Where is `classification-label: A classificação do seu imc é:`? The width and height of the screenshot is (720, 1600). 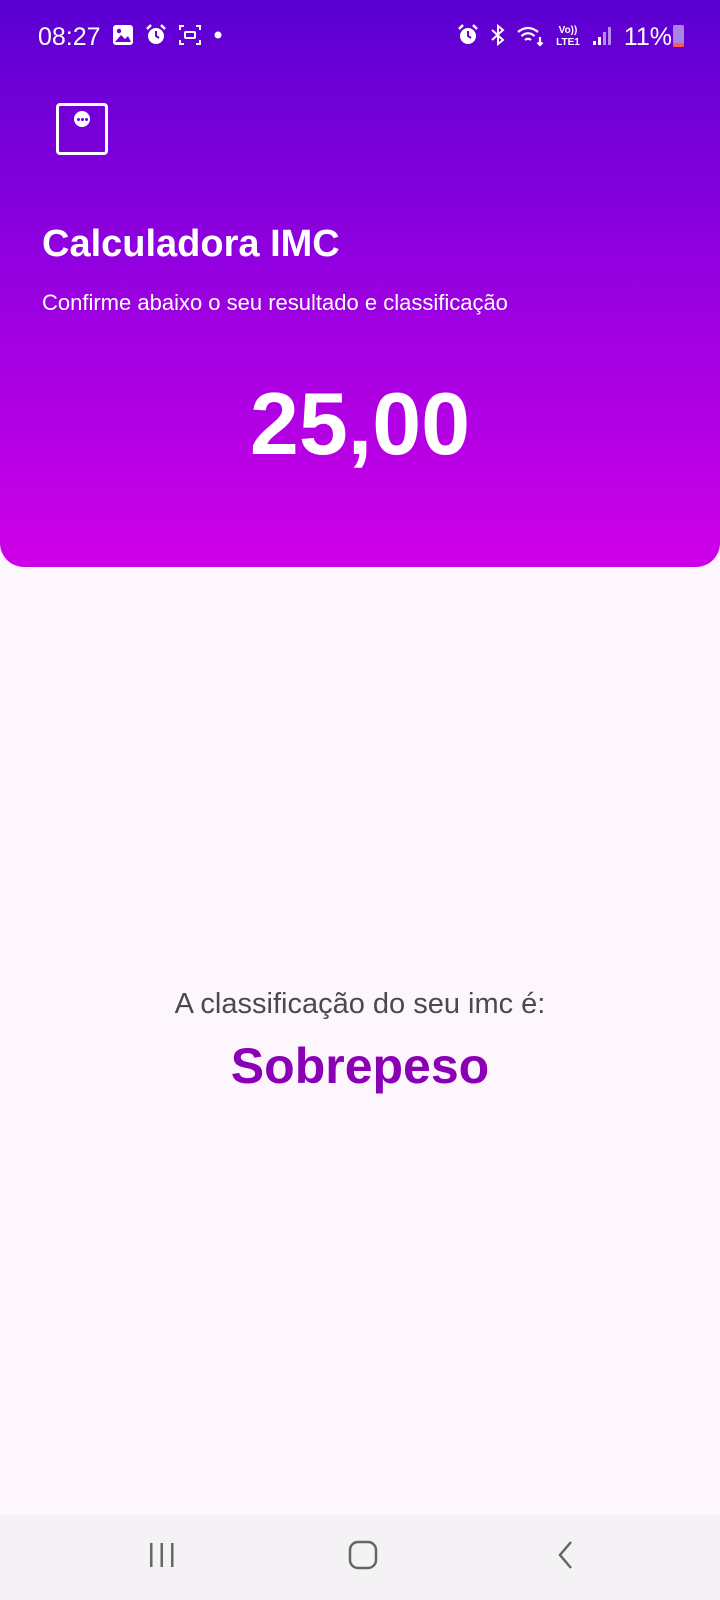
classification-label: A classificação do seu imc é: is located at coordinates (360, 1004).